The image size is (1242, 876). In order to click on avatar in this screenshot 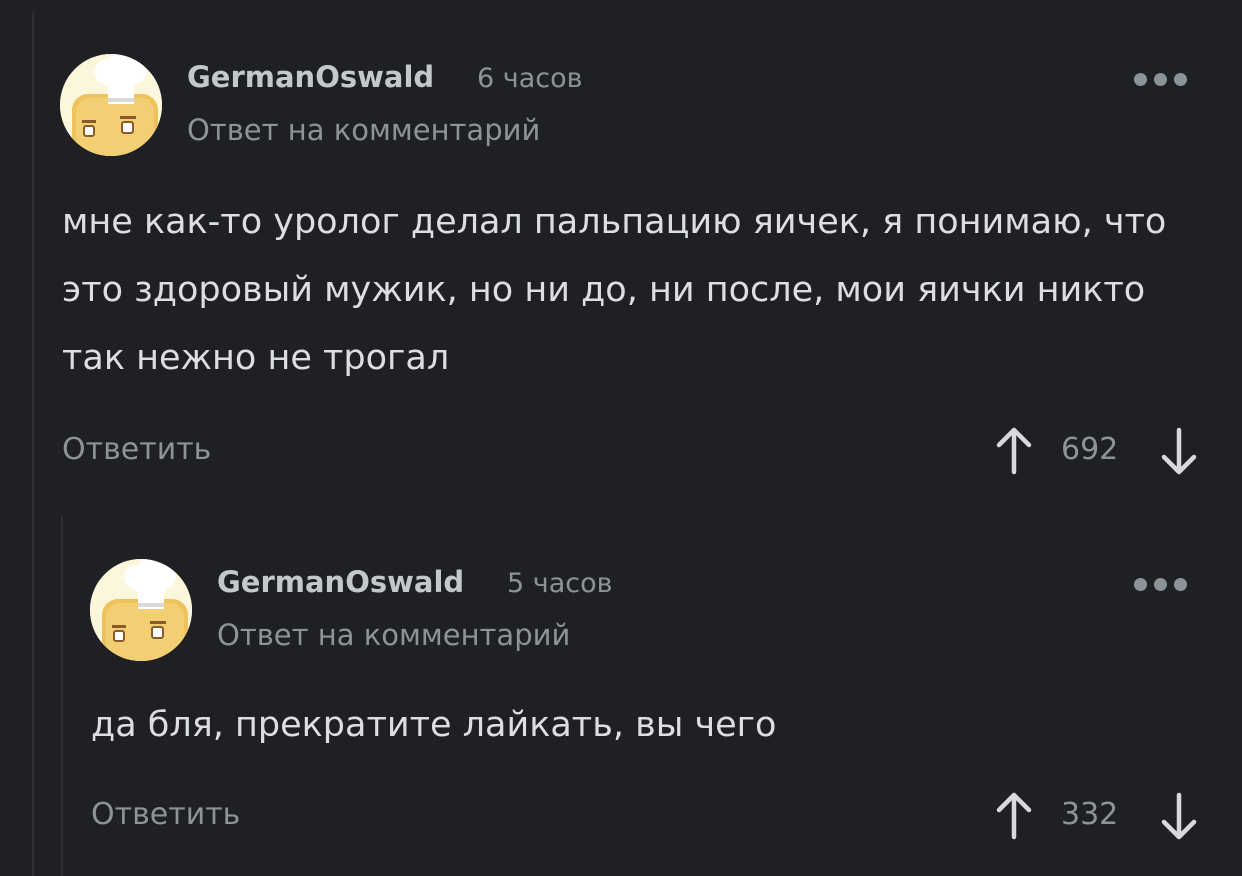, I will do `click(141, 610)`.